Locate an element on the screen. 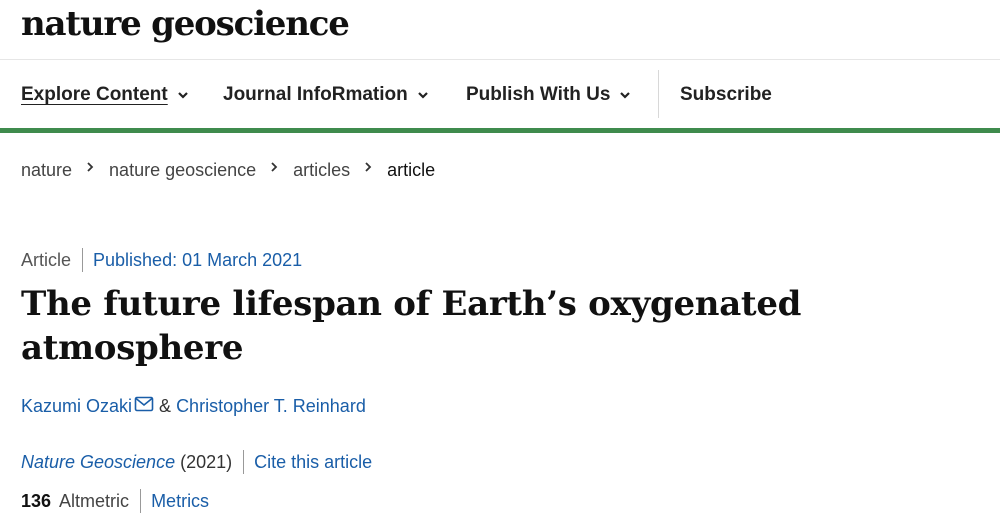 The height and width of the screenshot is (530, 1000). metrics-row: 136 Altmetric Metrics is located at coordinates (115, 501).